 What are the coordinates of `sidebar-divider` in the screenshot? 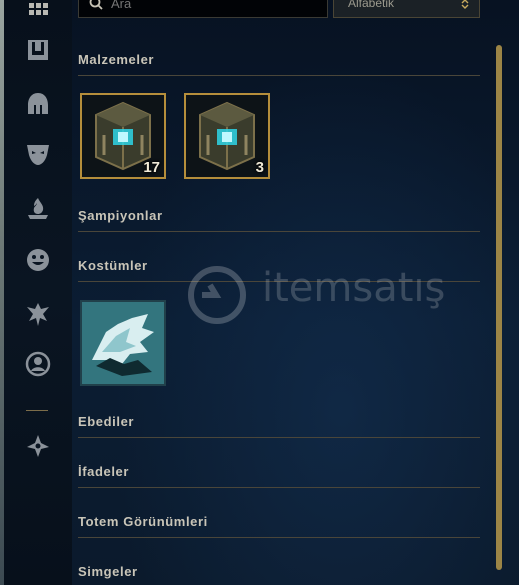 It's located at (37, 410).